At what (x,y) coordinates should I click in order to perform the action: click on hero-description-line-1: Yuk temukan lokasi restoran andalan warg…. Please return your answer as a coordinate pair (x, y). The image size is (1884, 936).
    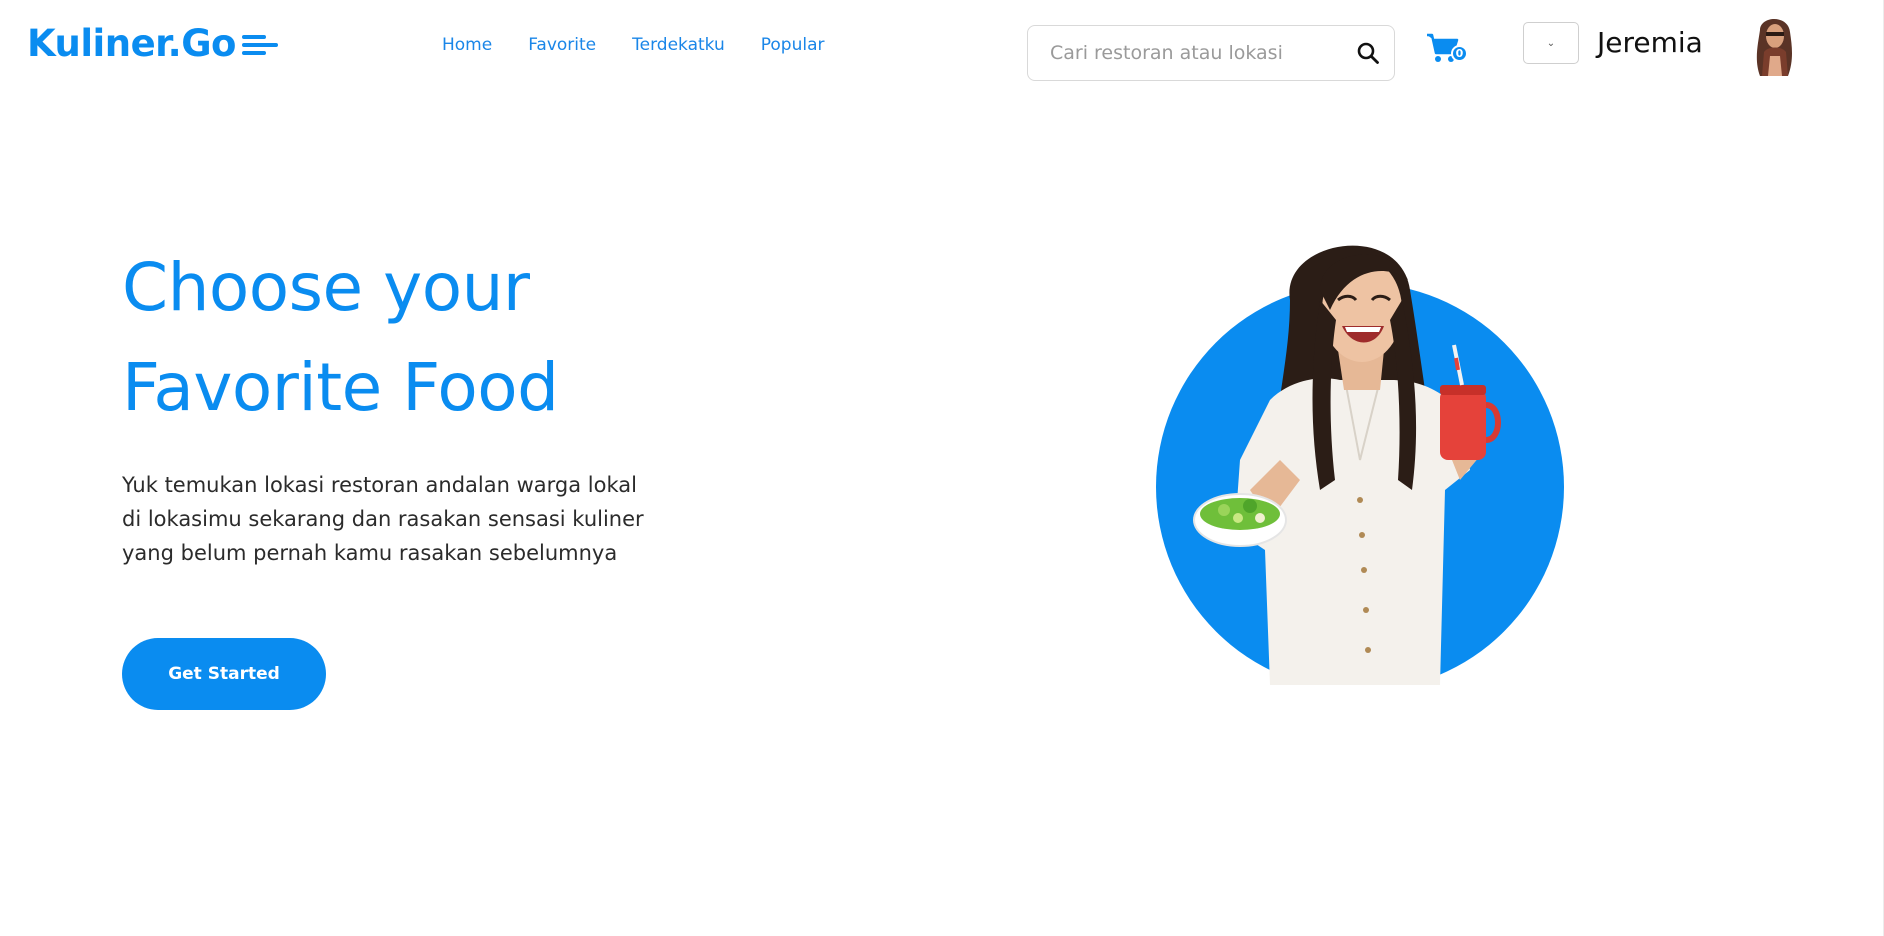
    Looking at the image, I should click on (379, 485).